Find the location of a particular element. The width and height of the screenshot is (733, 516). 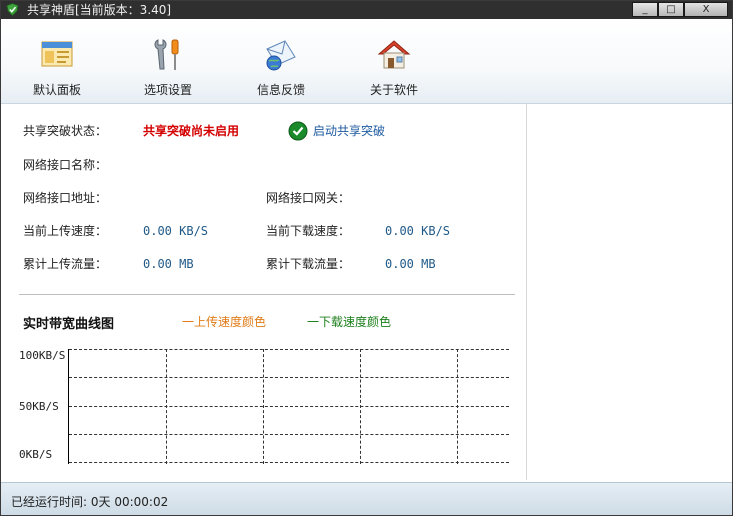

toolbar-label: 选项设置 is located at coordinates (167, 90).